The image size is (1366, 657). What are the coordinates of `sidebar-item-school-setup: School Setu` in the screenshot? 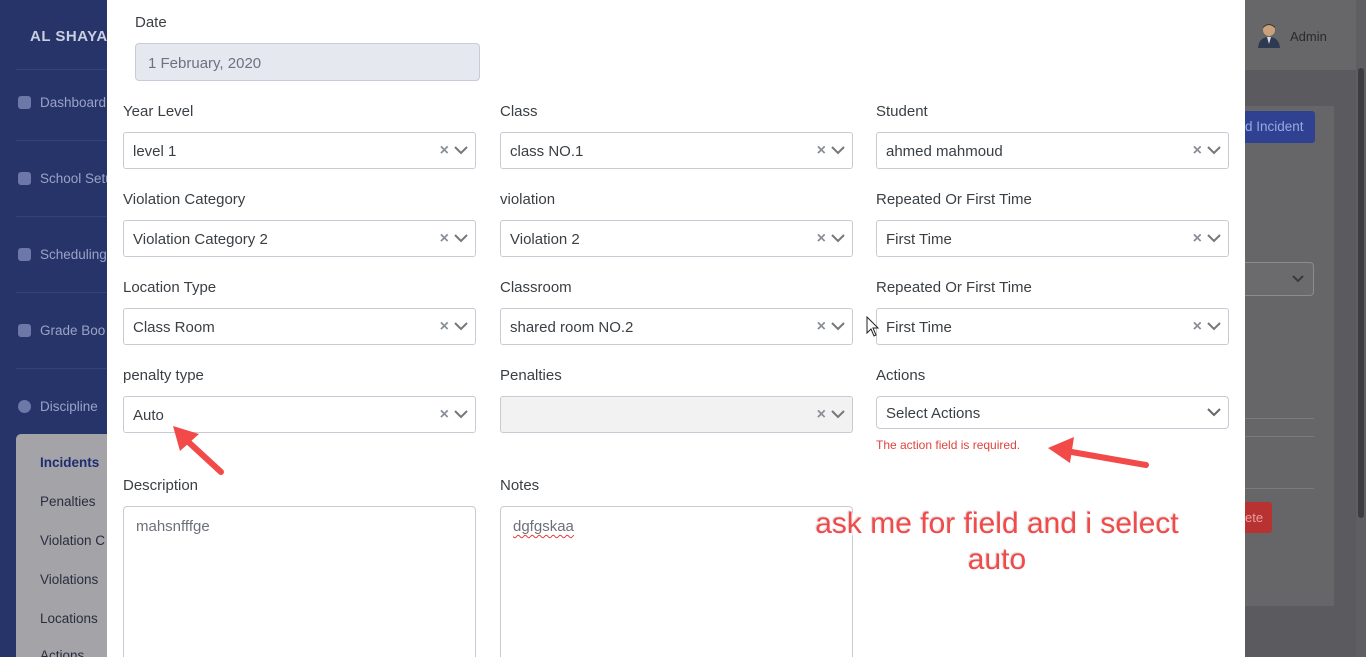 It's located at (62, 178).